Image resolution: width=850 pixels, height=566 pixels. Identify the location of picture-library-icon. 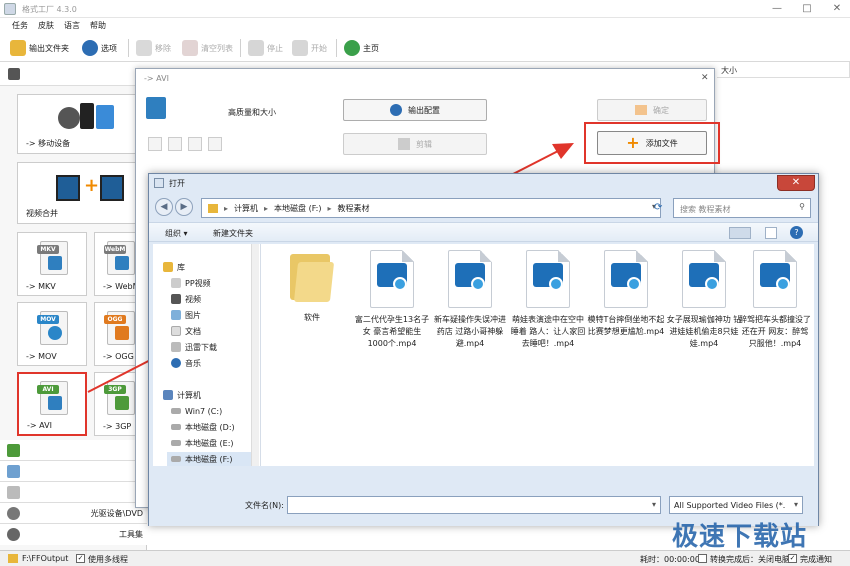
(176, 315).